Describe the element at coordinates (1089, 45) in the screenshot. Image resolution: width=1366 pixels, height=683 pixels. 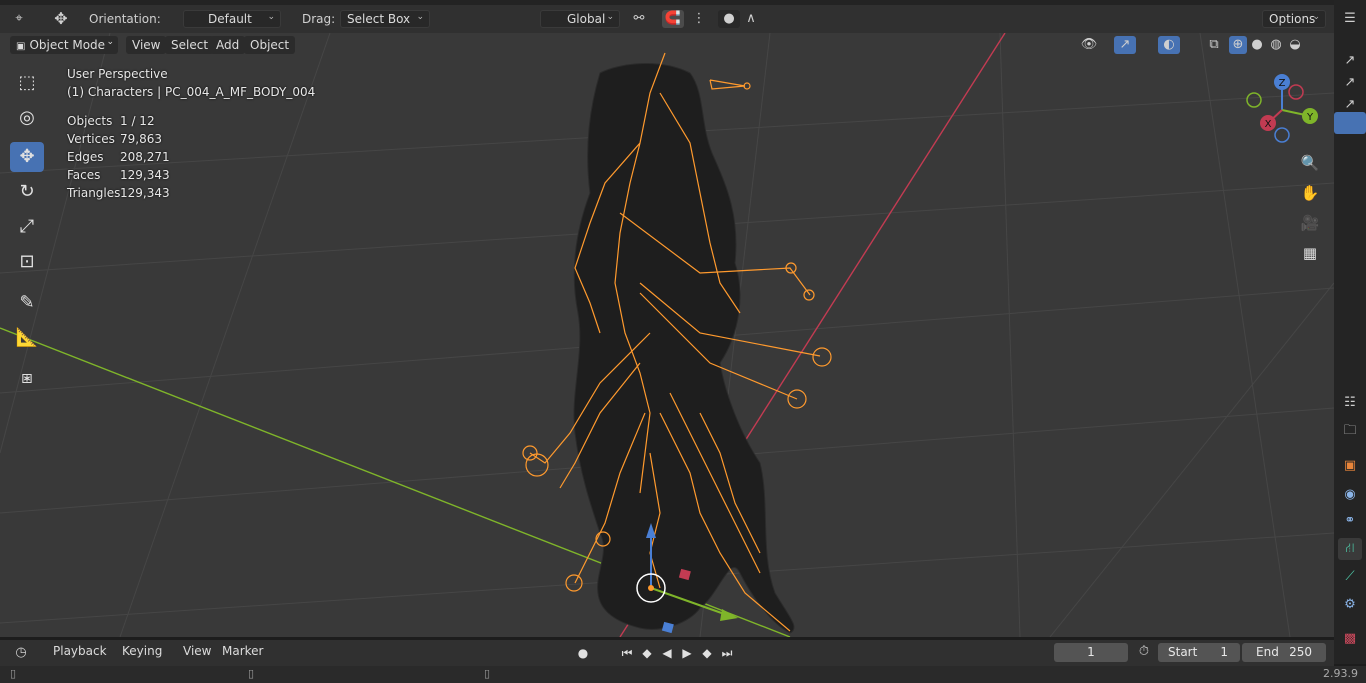
I see `visibility-icon: 👁` at that location.